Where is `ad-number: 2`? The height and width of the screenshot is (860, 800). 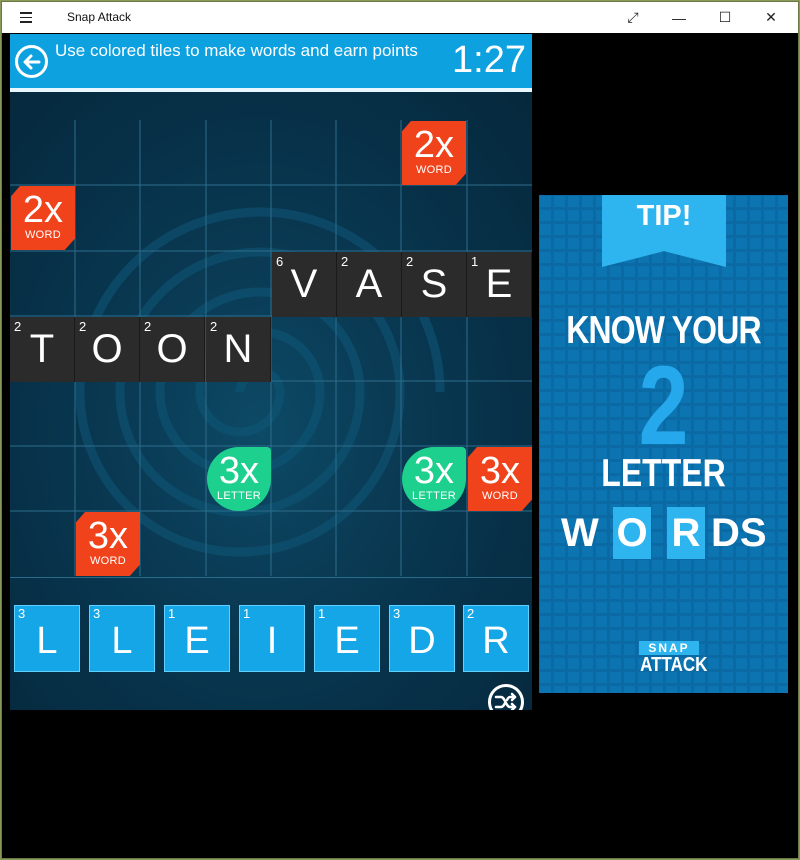 ad-number: 2 is located at coordinates (663, 405).